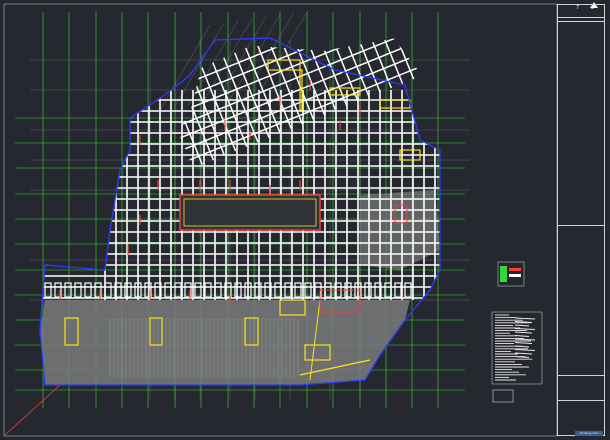 This screenshot has width=610, height=440. What do you see at coordinates (578, 8) in the screenshot?
I see `sheet-number-a: 7` at bounding box center [578, 8].